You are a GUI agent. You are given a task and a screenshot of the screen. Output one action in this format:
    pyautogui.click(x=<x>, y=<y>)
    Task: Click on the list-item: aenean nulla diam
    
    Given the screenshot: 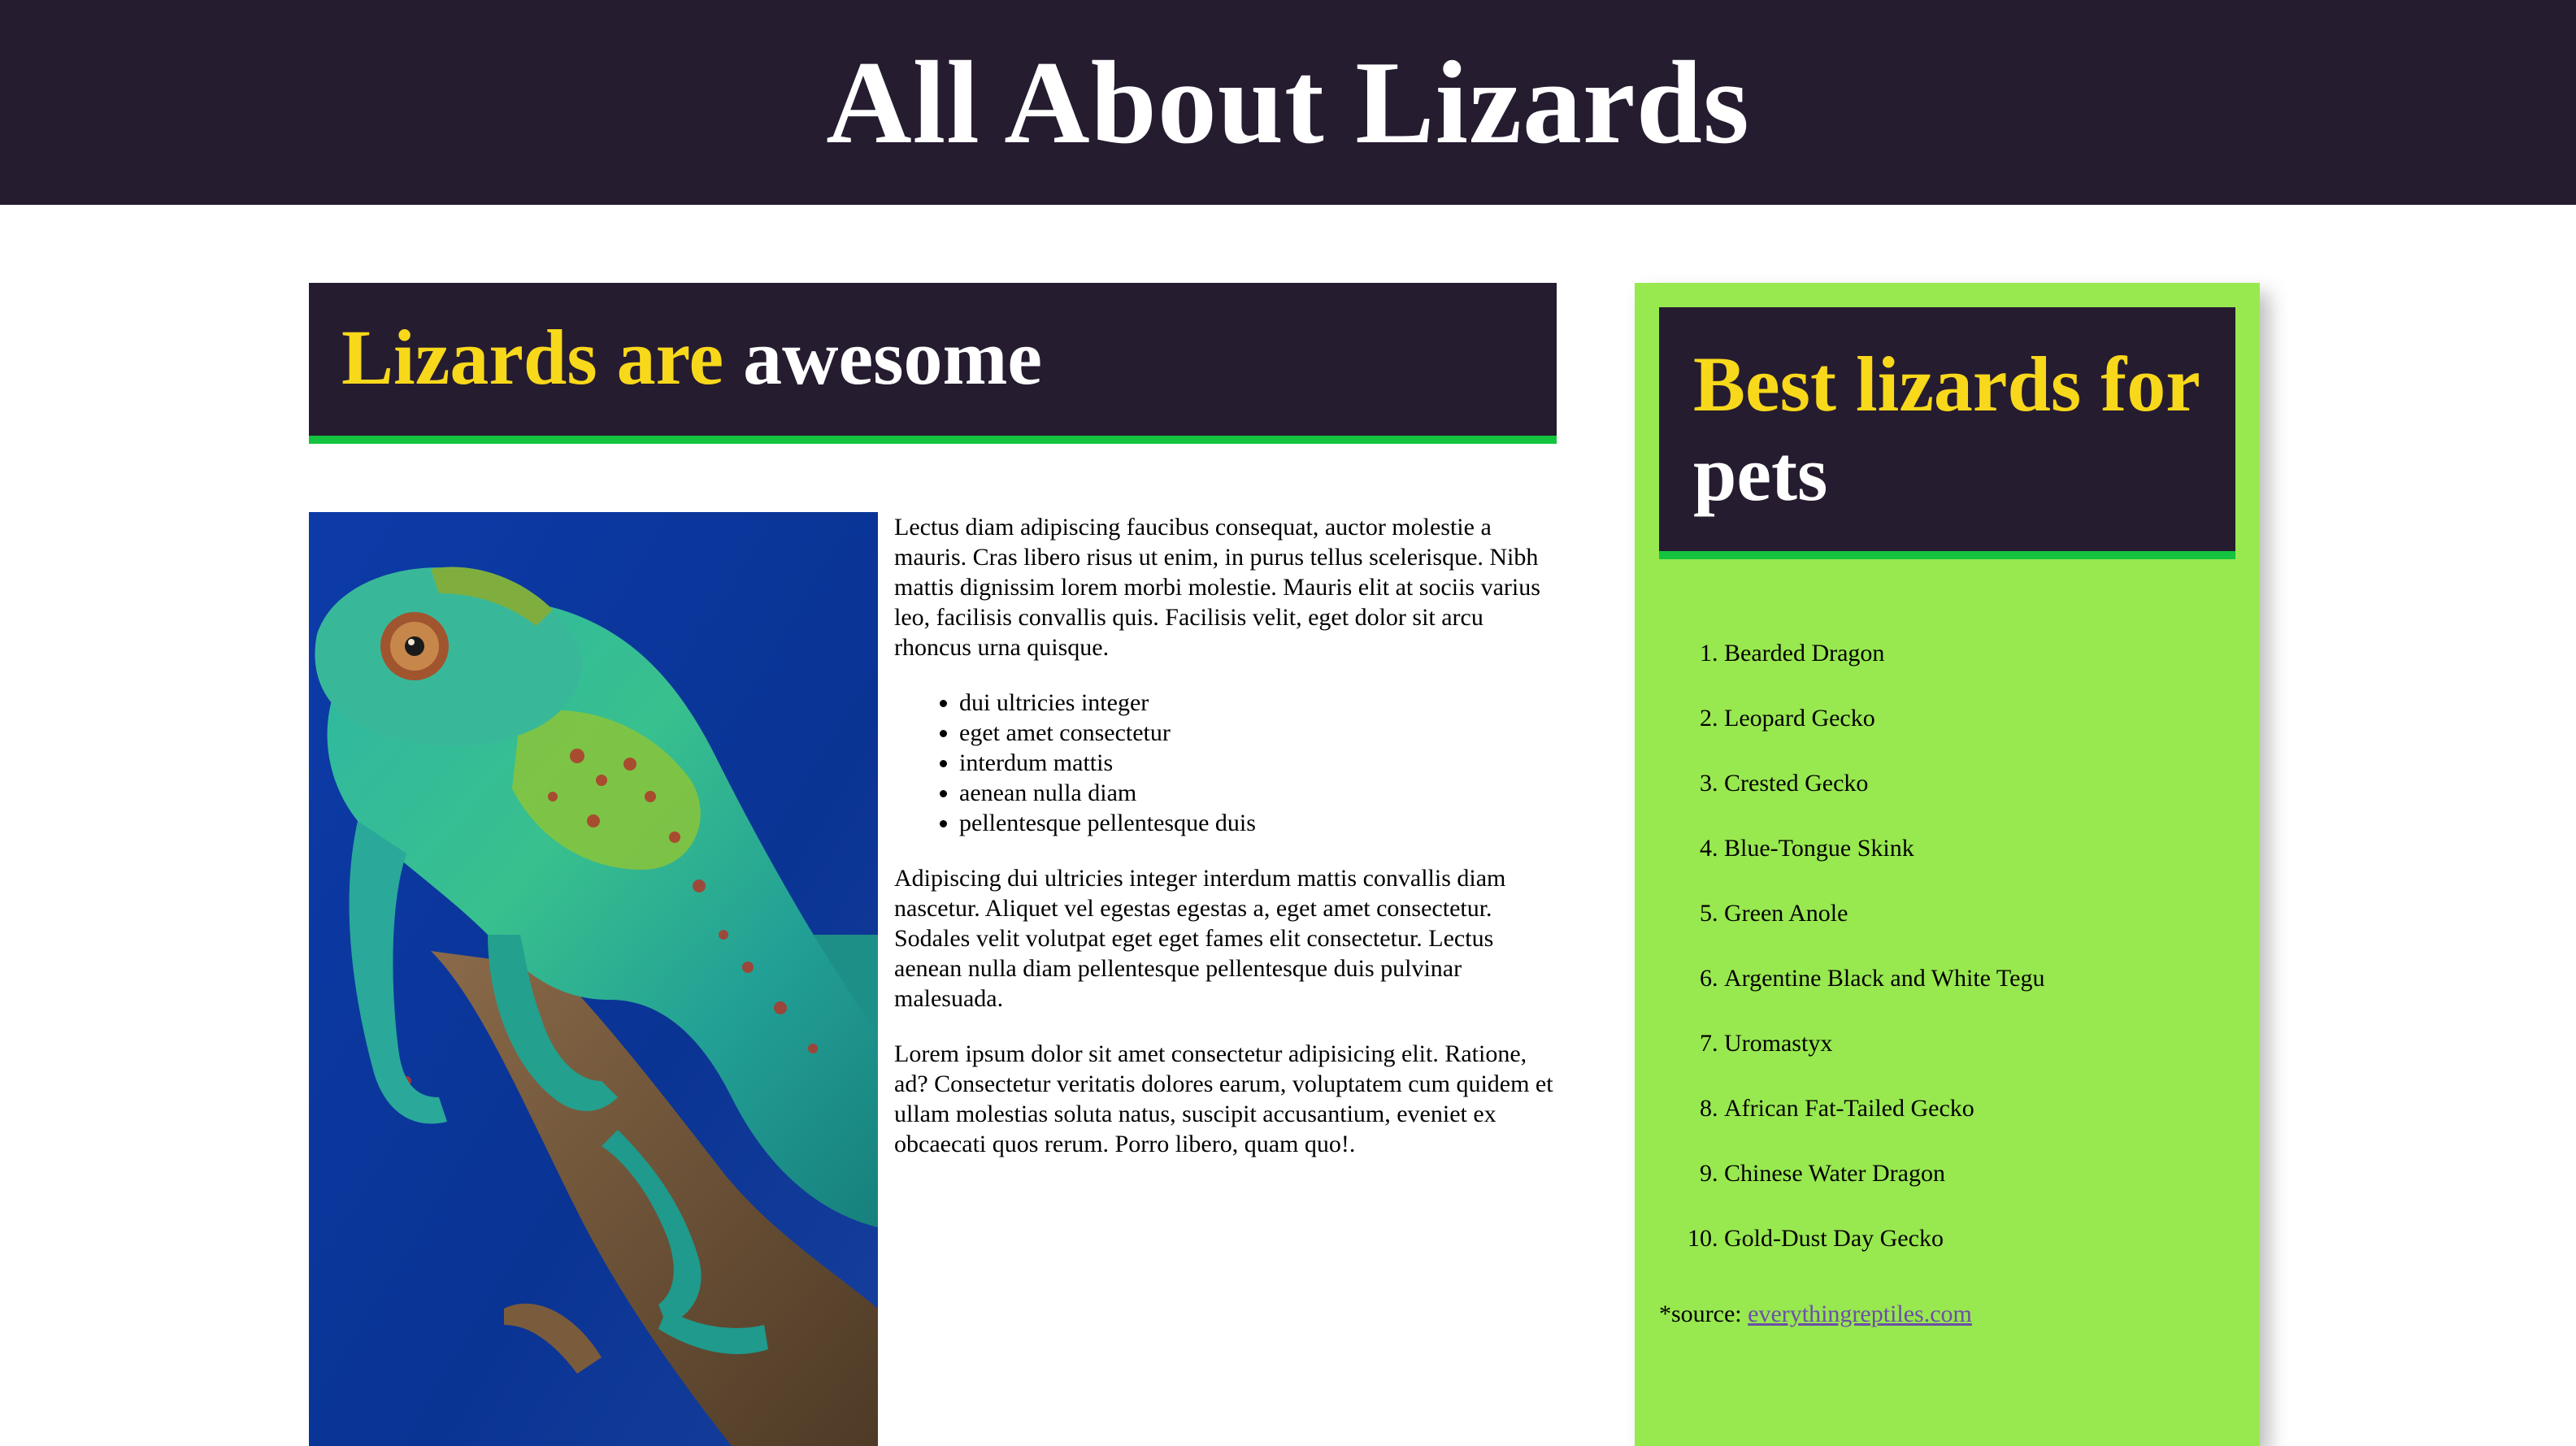 What is the action you would take?
    pyautogui.click(x=1258, y=793)
    